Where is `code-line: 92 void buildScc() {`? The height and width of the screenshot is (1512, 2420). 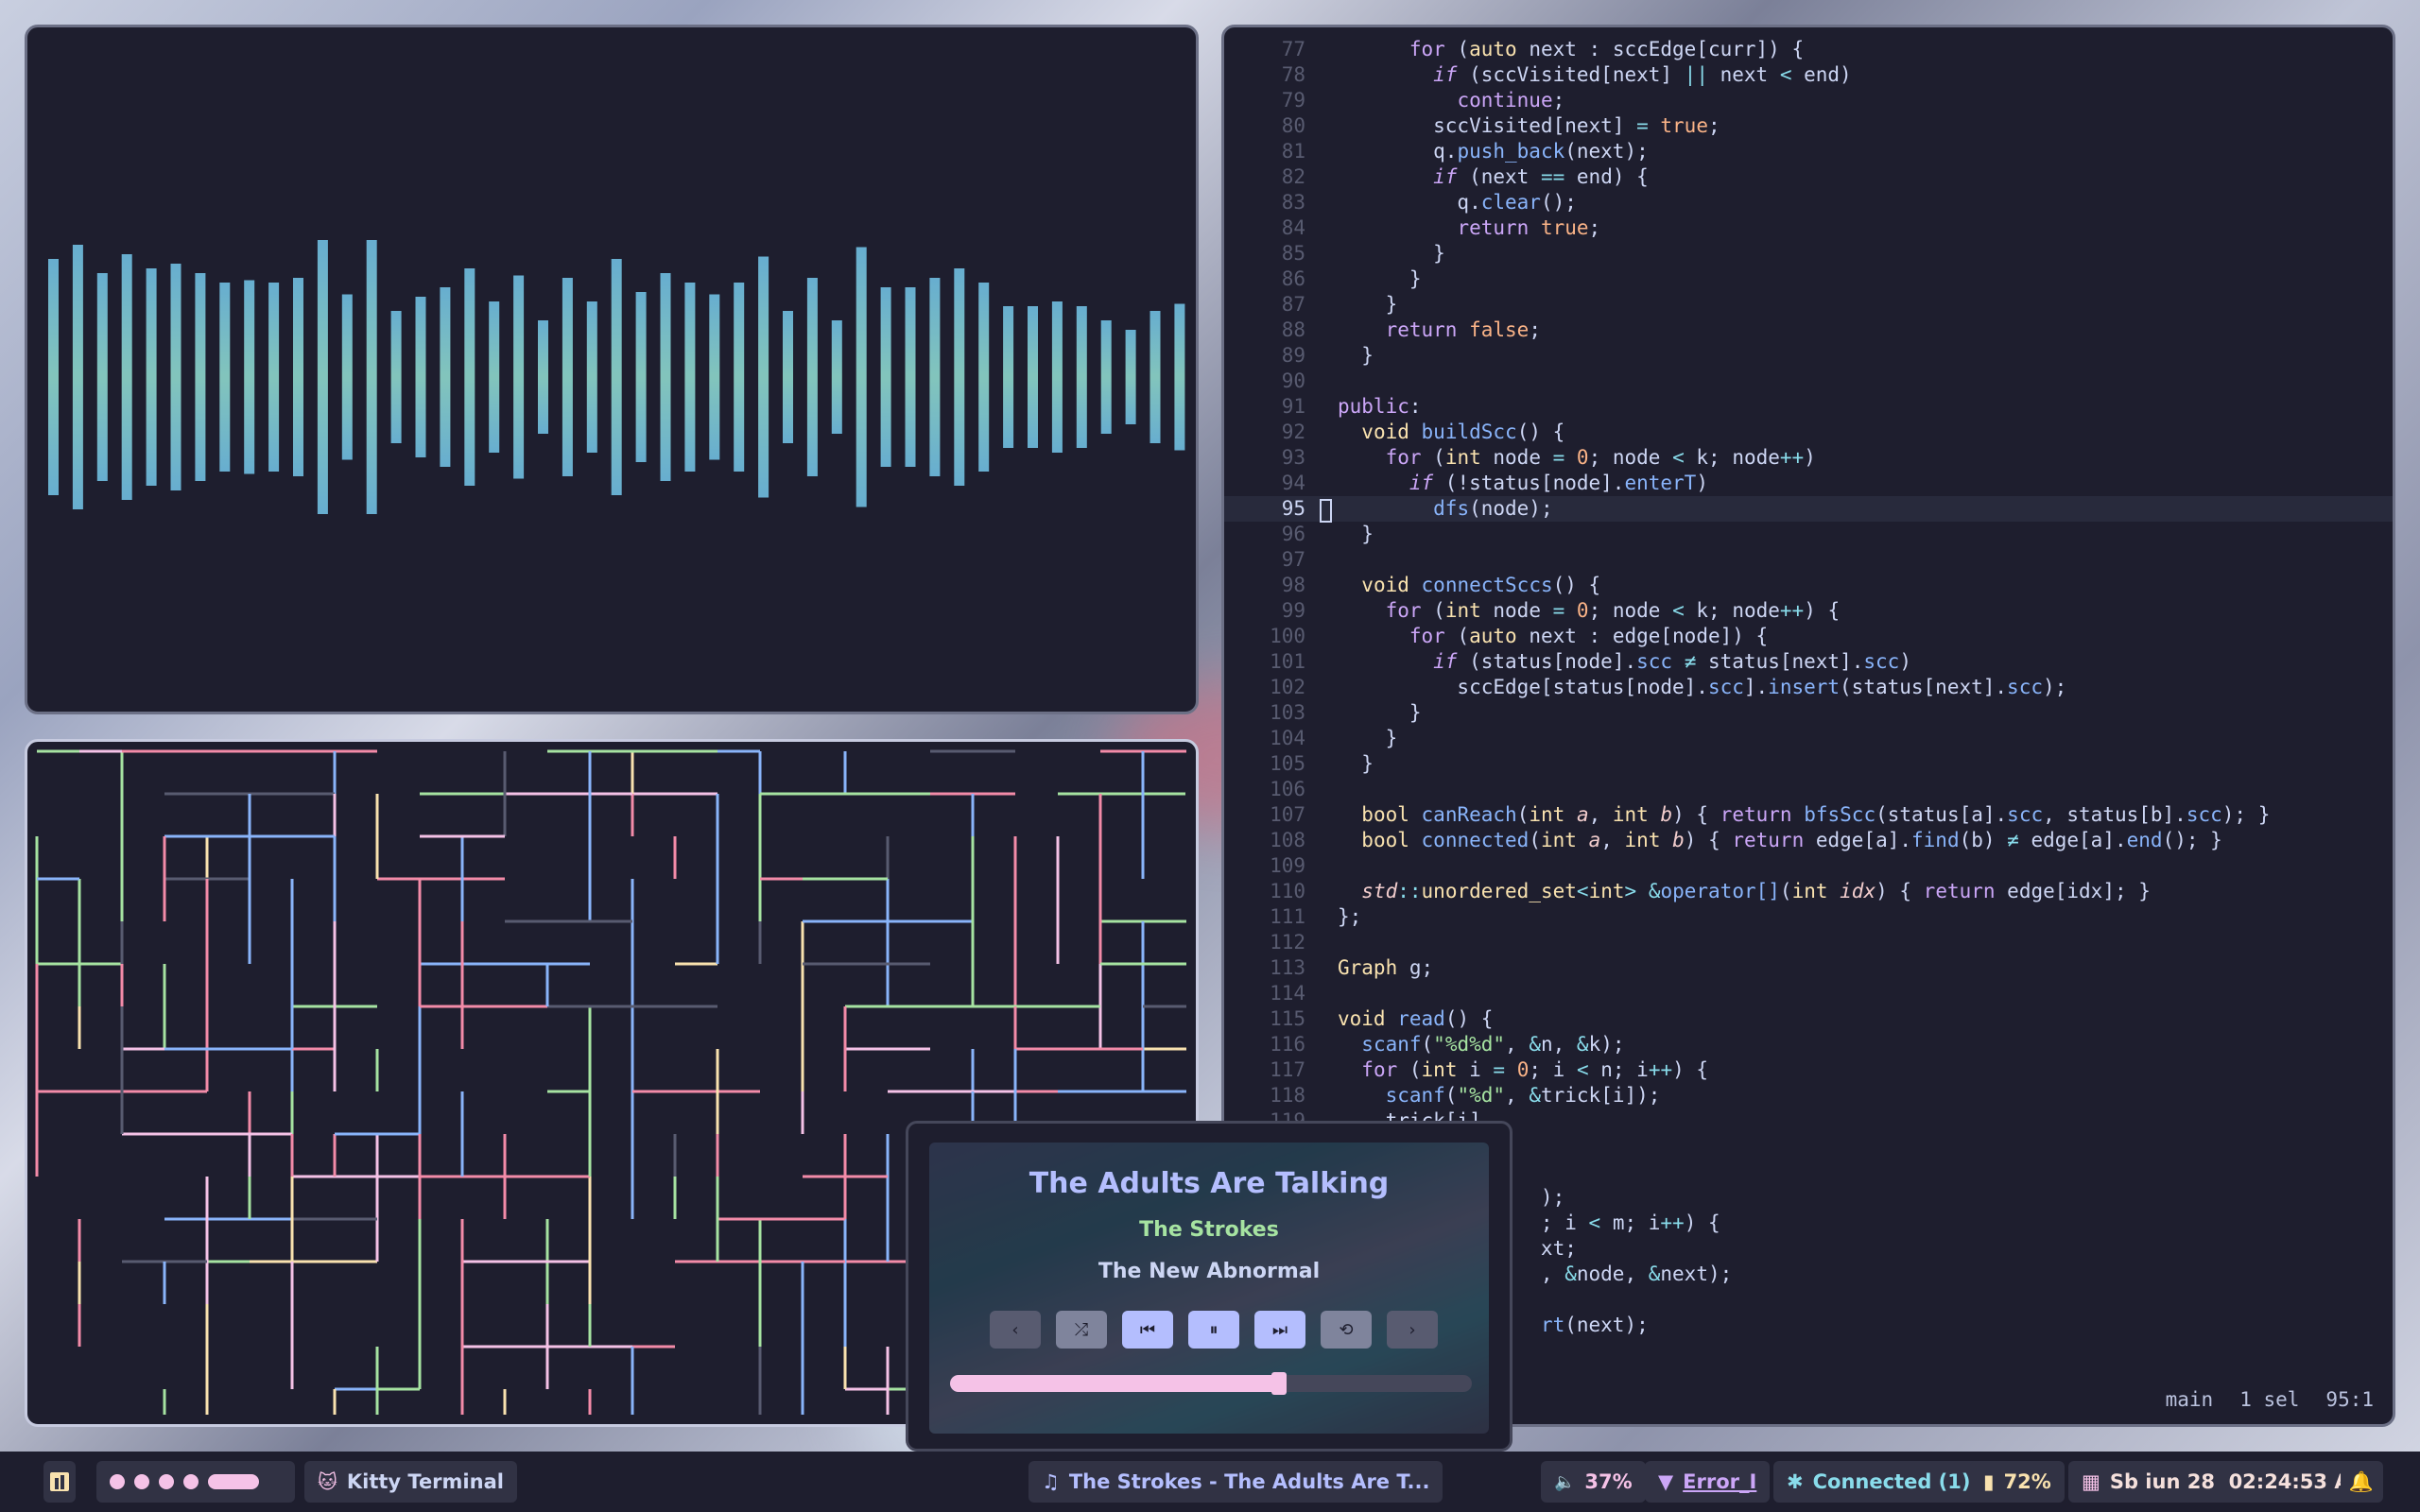 code-line: 92 void buildScc() { is located at coordinates (1808, 432).